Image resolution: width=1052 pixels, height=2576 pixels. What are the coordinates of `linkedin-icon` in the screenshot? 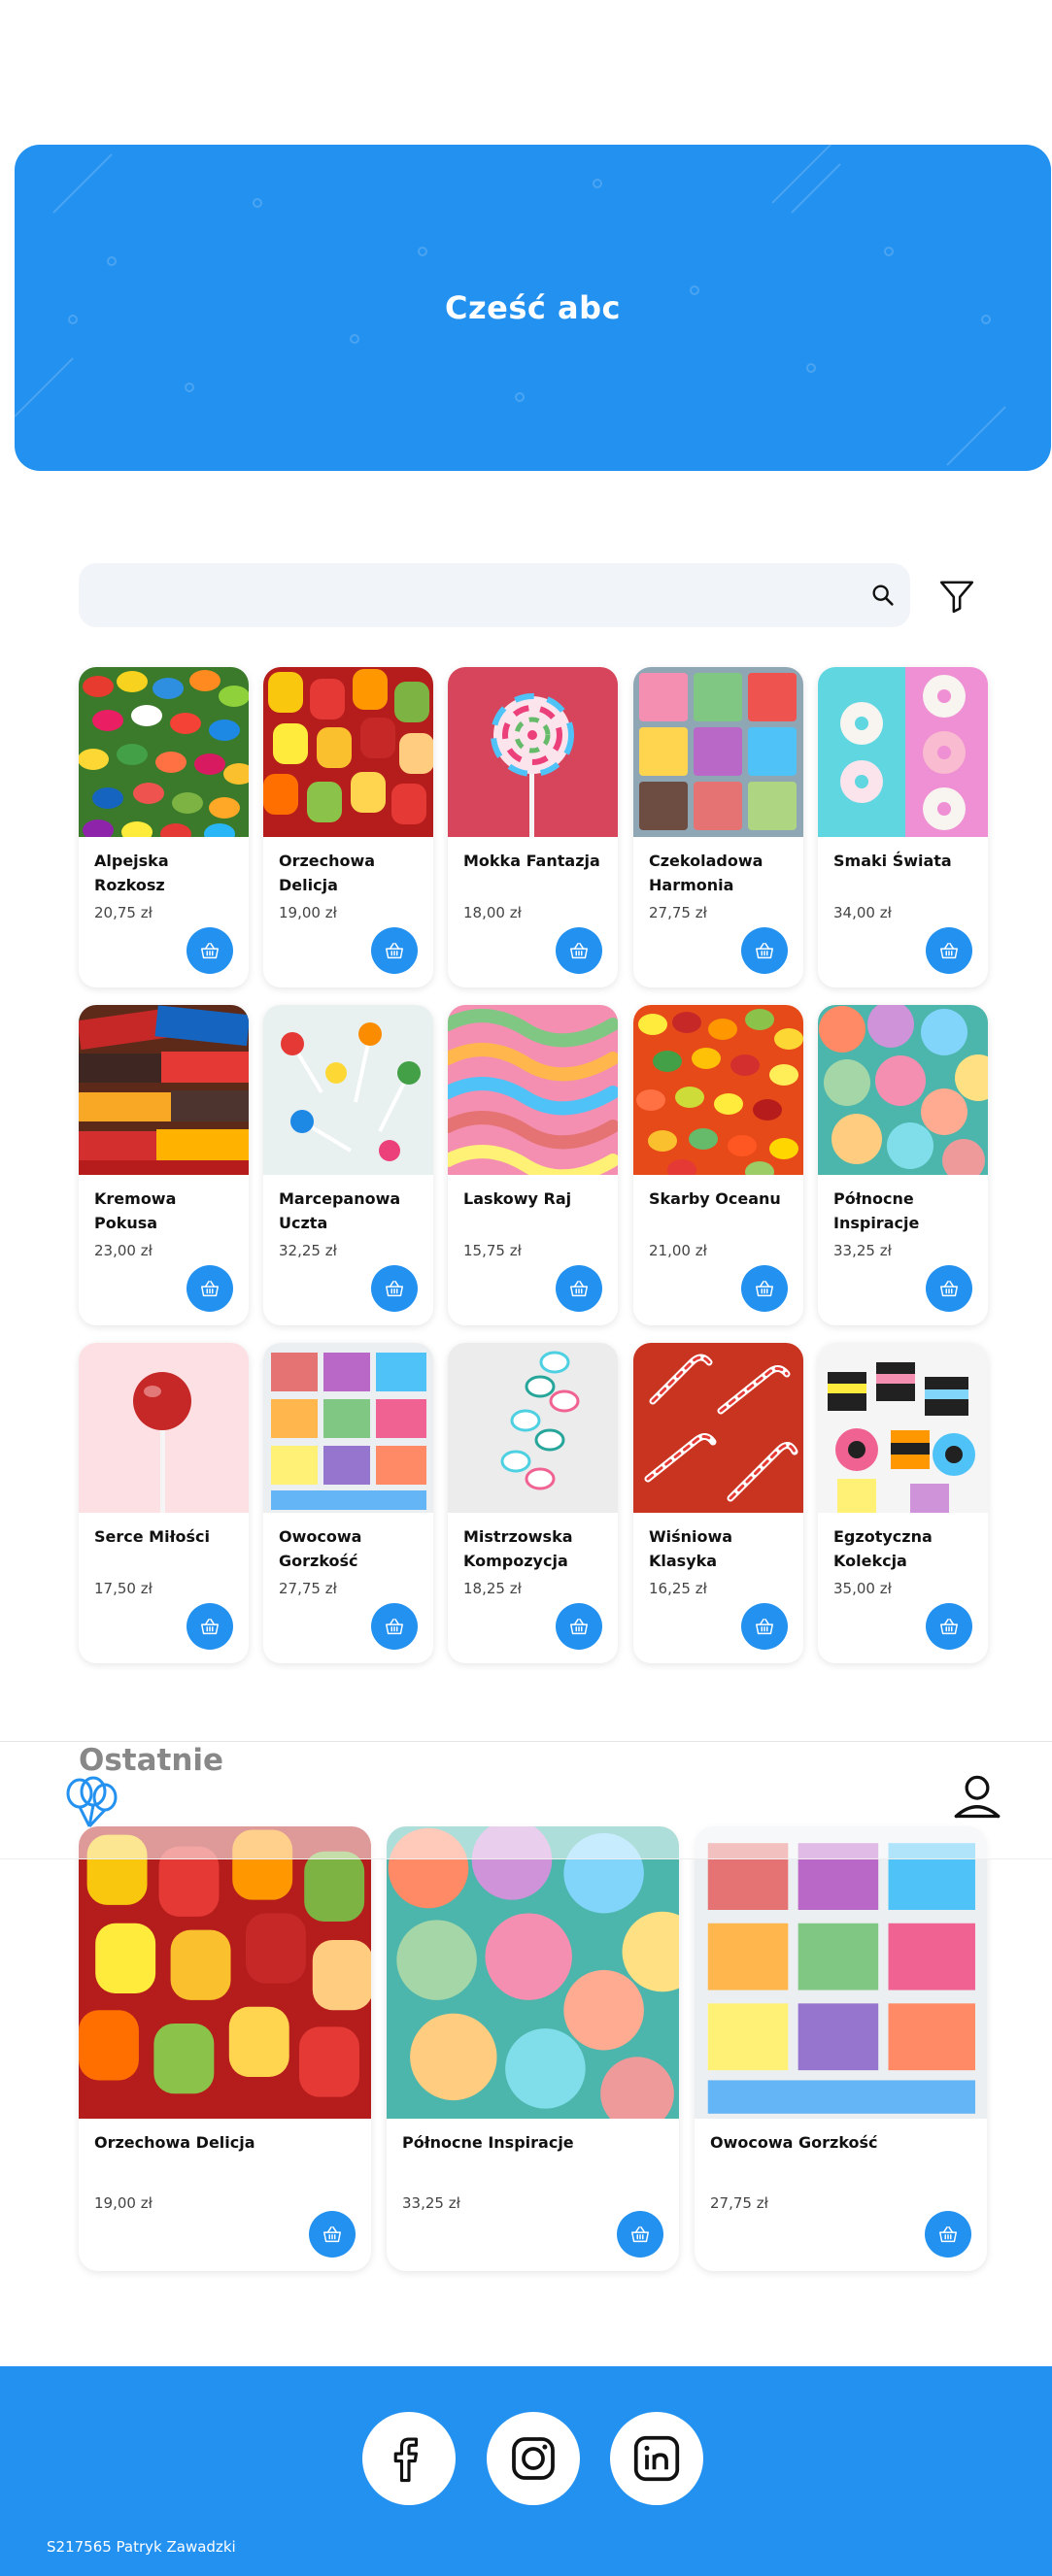 It's located at (656, 2458).